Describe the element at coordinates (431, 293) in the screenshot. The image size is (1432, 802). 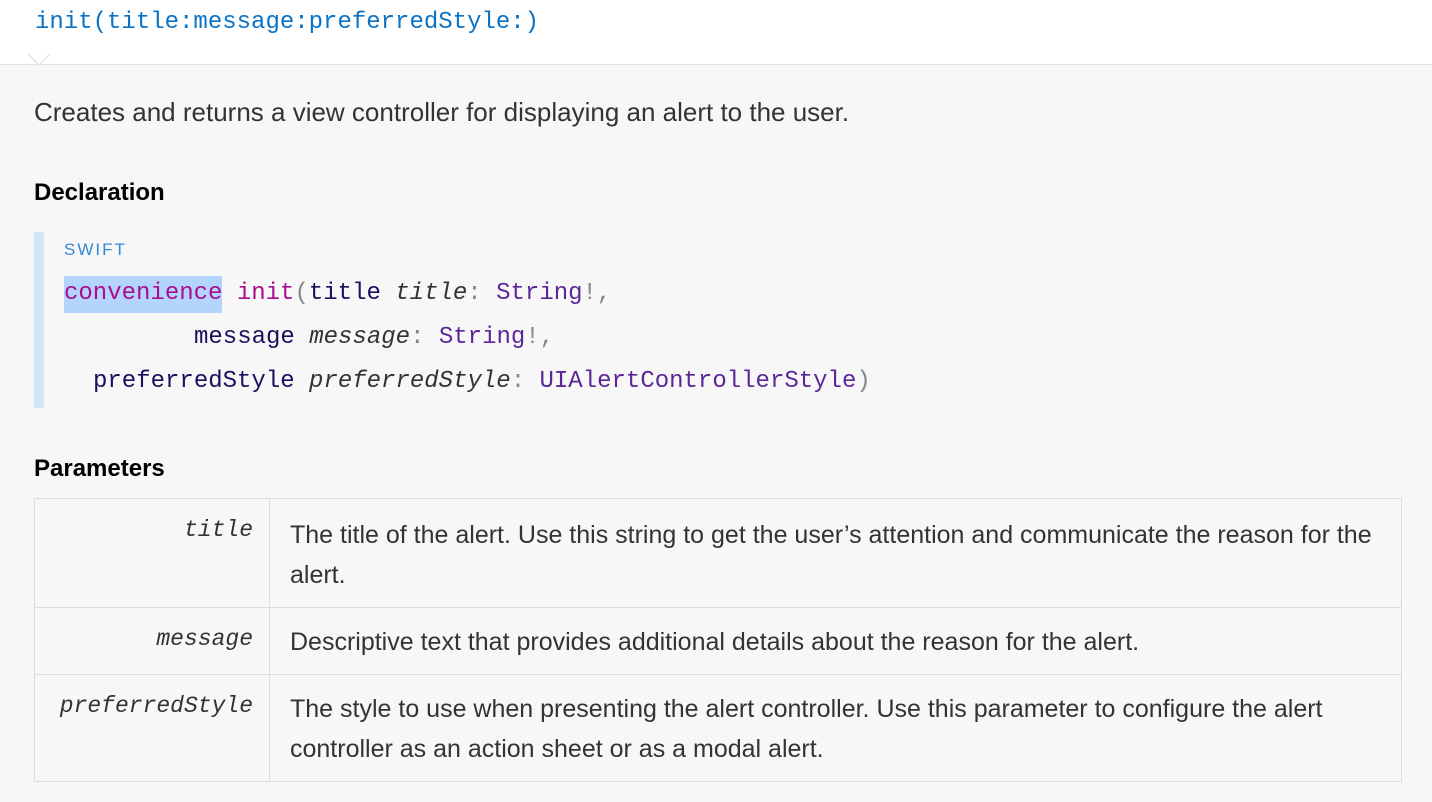
I see `internal-label-title: title` at that location.